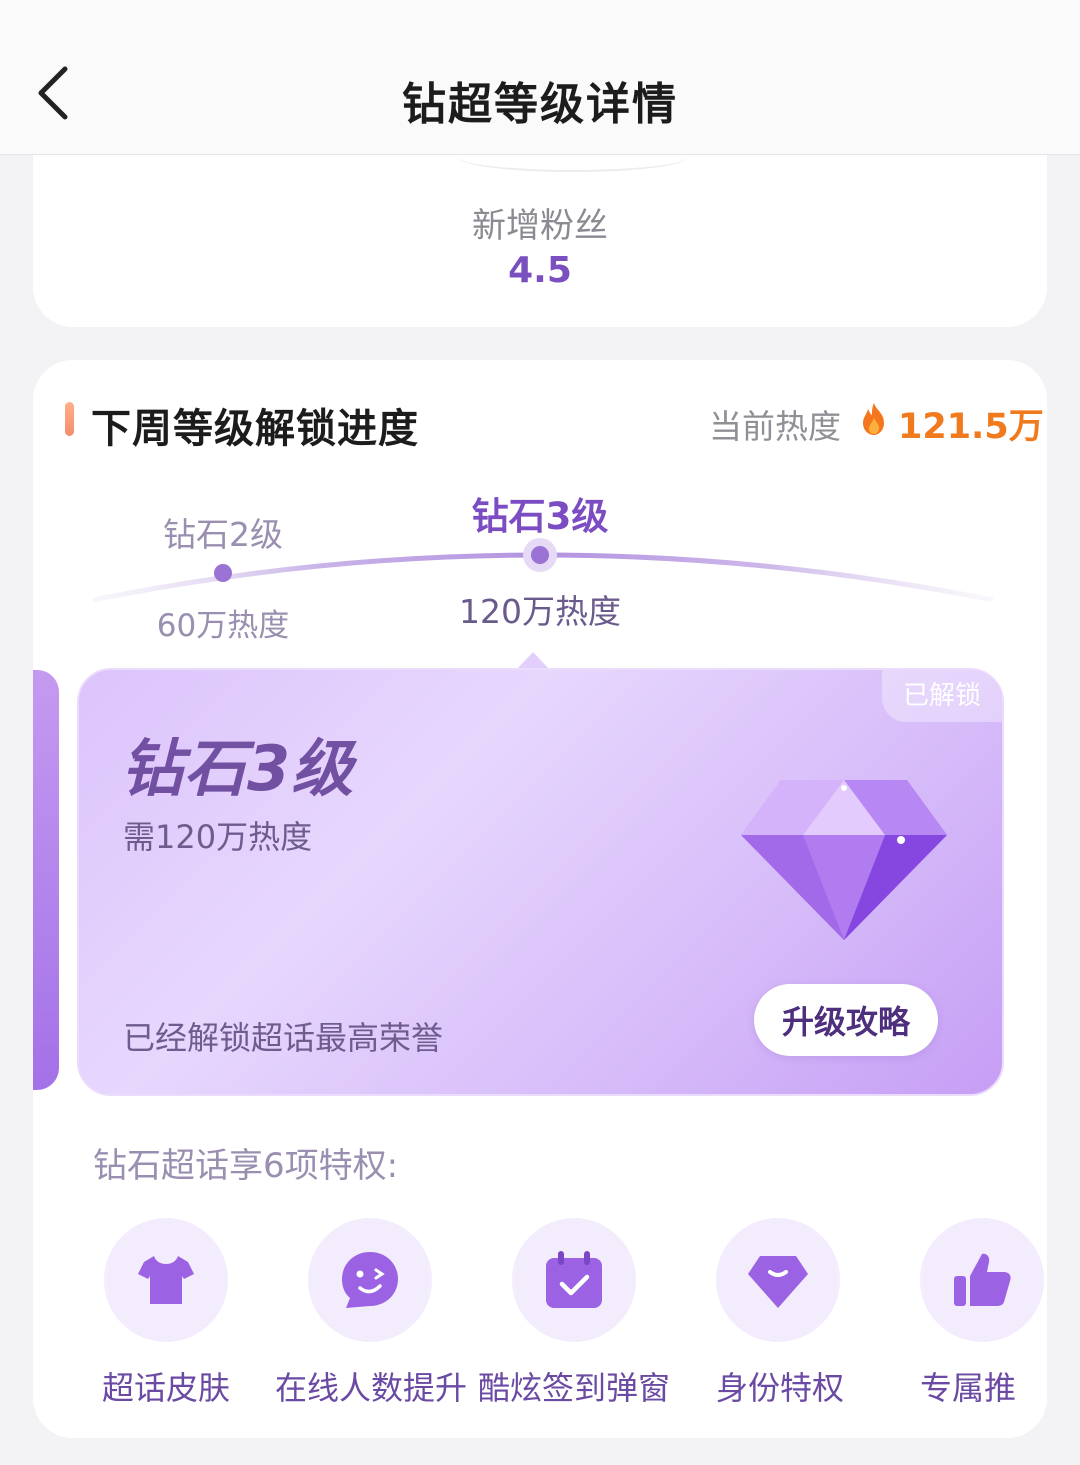 This screenshot has height=1465, width=1080. I want to click on privilege-label: 身份特权, so click(780, 1388).